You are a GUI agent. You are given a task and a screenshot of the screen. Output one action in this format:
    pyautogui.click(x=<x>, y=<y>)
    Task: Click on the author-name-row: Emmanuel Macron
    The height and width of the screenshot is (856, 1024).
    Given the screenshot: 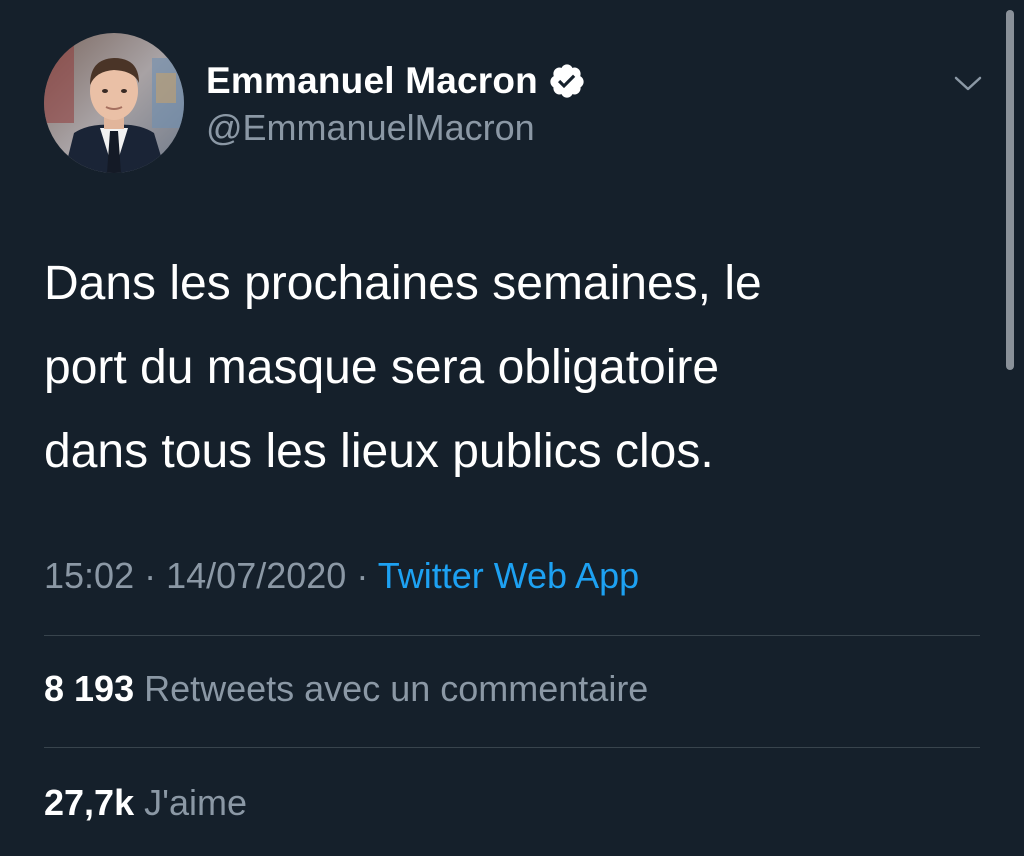 What is the action you would take?
    pyautogui.click(x=396, y=81)
    